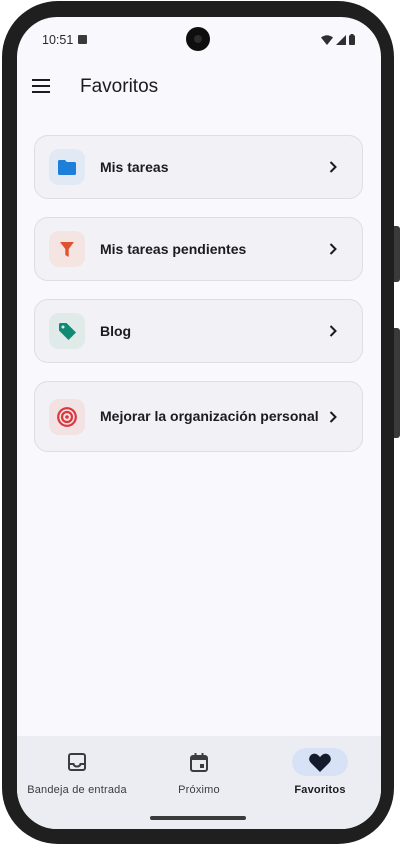  I want to click on favorite-label: Mejorar la organización personal, so click(209, 416).